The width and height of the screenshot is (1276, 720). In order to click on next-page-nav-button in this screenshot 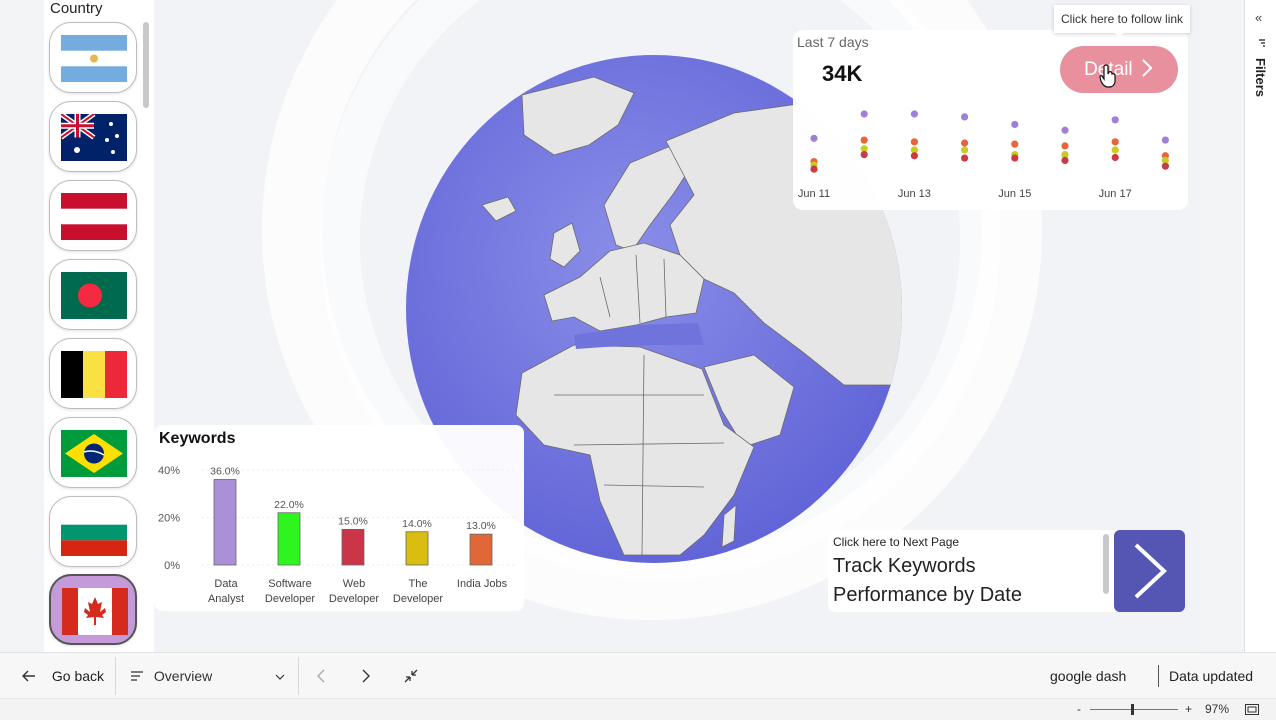, I will do `click(366, 676)`.